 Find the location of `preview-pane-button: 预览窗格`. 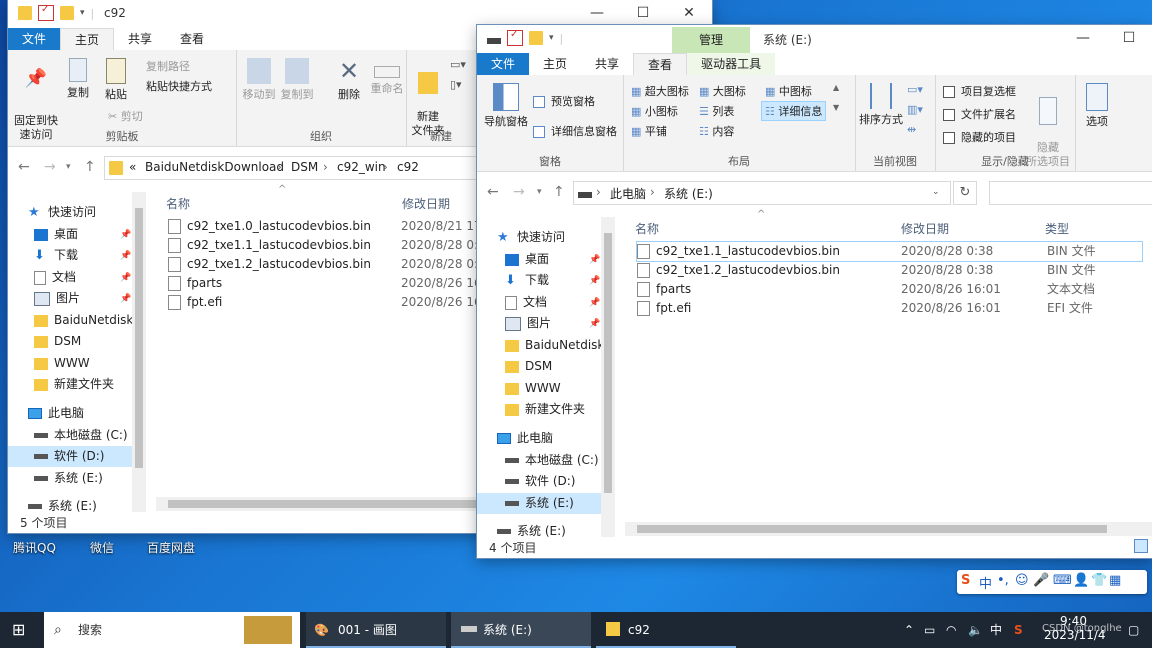

preview-pane-button: 预览窗格 is located at coordinates (564, 101).